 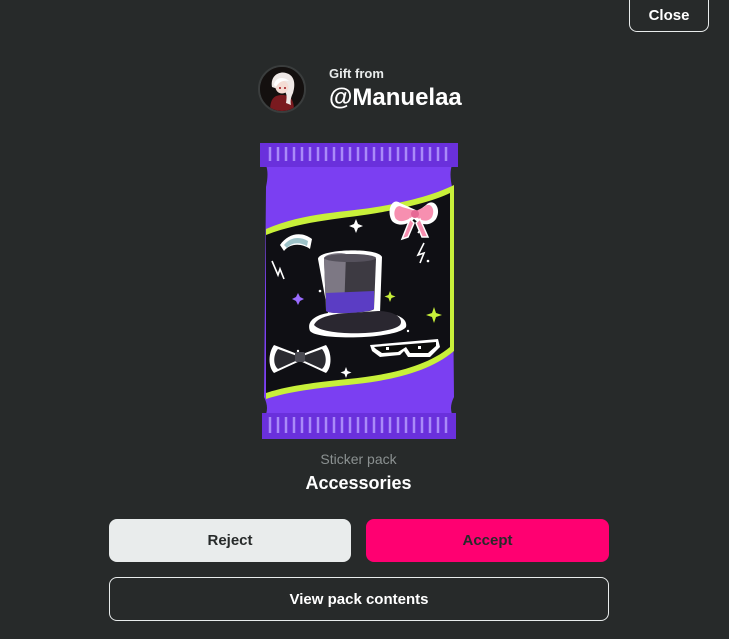 What do you see at coordinates (487, 540) in the screenshot?
I see `accept-button: Accept` at bounding box center [487, 540].